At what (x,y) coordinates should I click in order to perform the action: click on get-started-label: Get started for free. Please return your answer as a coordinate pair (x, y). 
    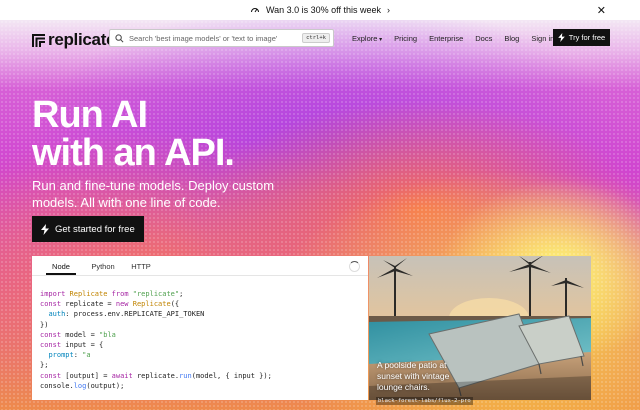
    Looking at the image, I should click on (95, 229).